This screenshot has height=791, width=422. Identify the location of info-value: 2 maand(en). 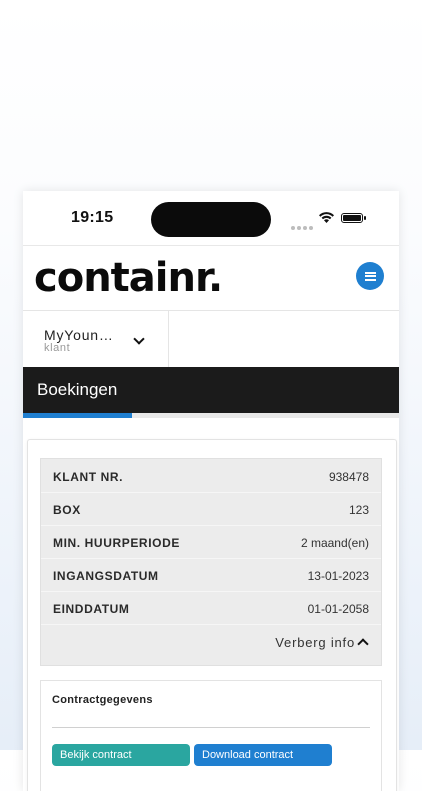
(334, 543).